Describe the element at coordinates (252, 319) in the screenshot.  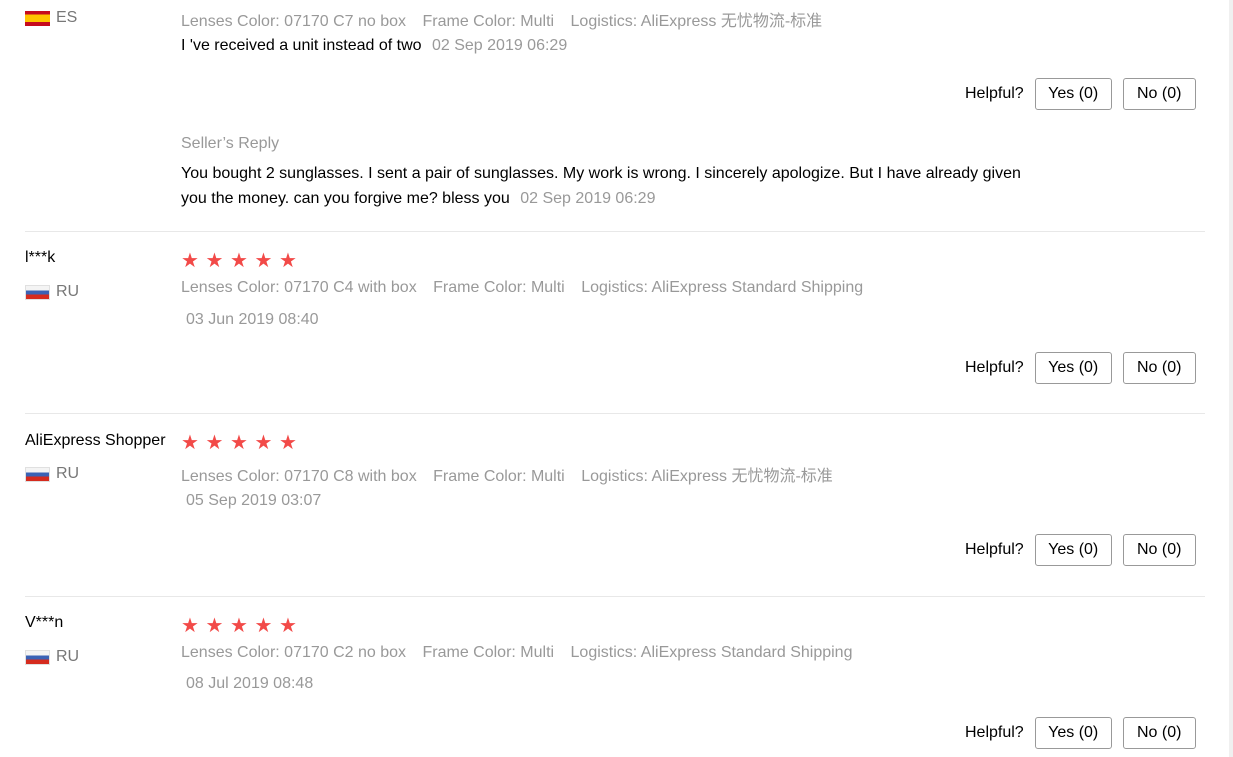
I see `review-date: 03 Jun 2019 08:40` at that location.